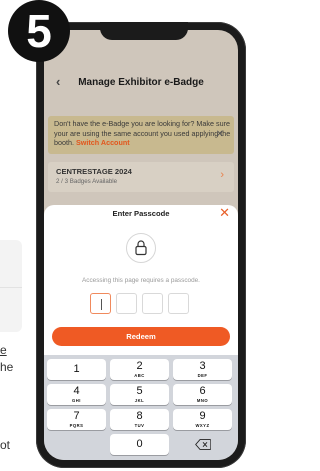 This screenshot has height=471, width=320. Describe the element at coordinates (87, 181) in the screenshot. I see `badge-availability: 2 / 3 Badges Available` at that location.